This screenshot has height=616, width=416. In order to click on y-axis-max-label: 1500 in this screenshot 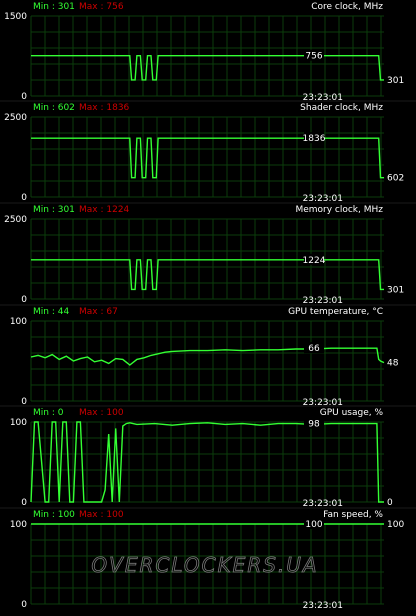, I will do `click(15, 17)`.